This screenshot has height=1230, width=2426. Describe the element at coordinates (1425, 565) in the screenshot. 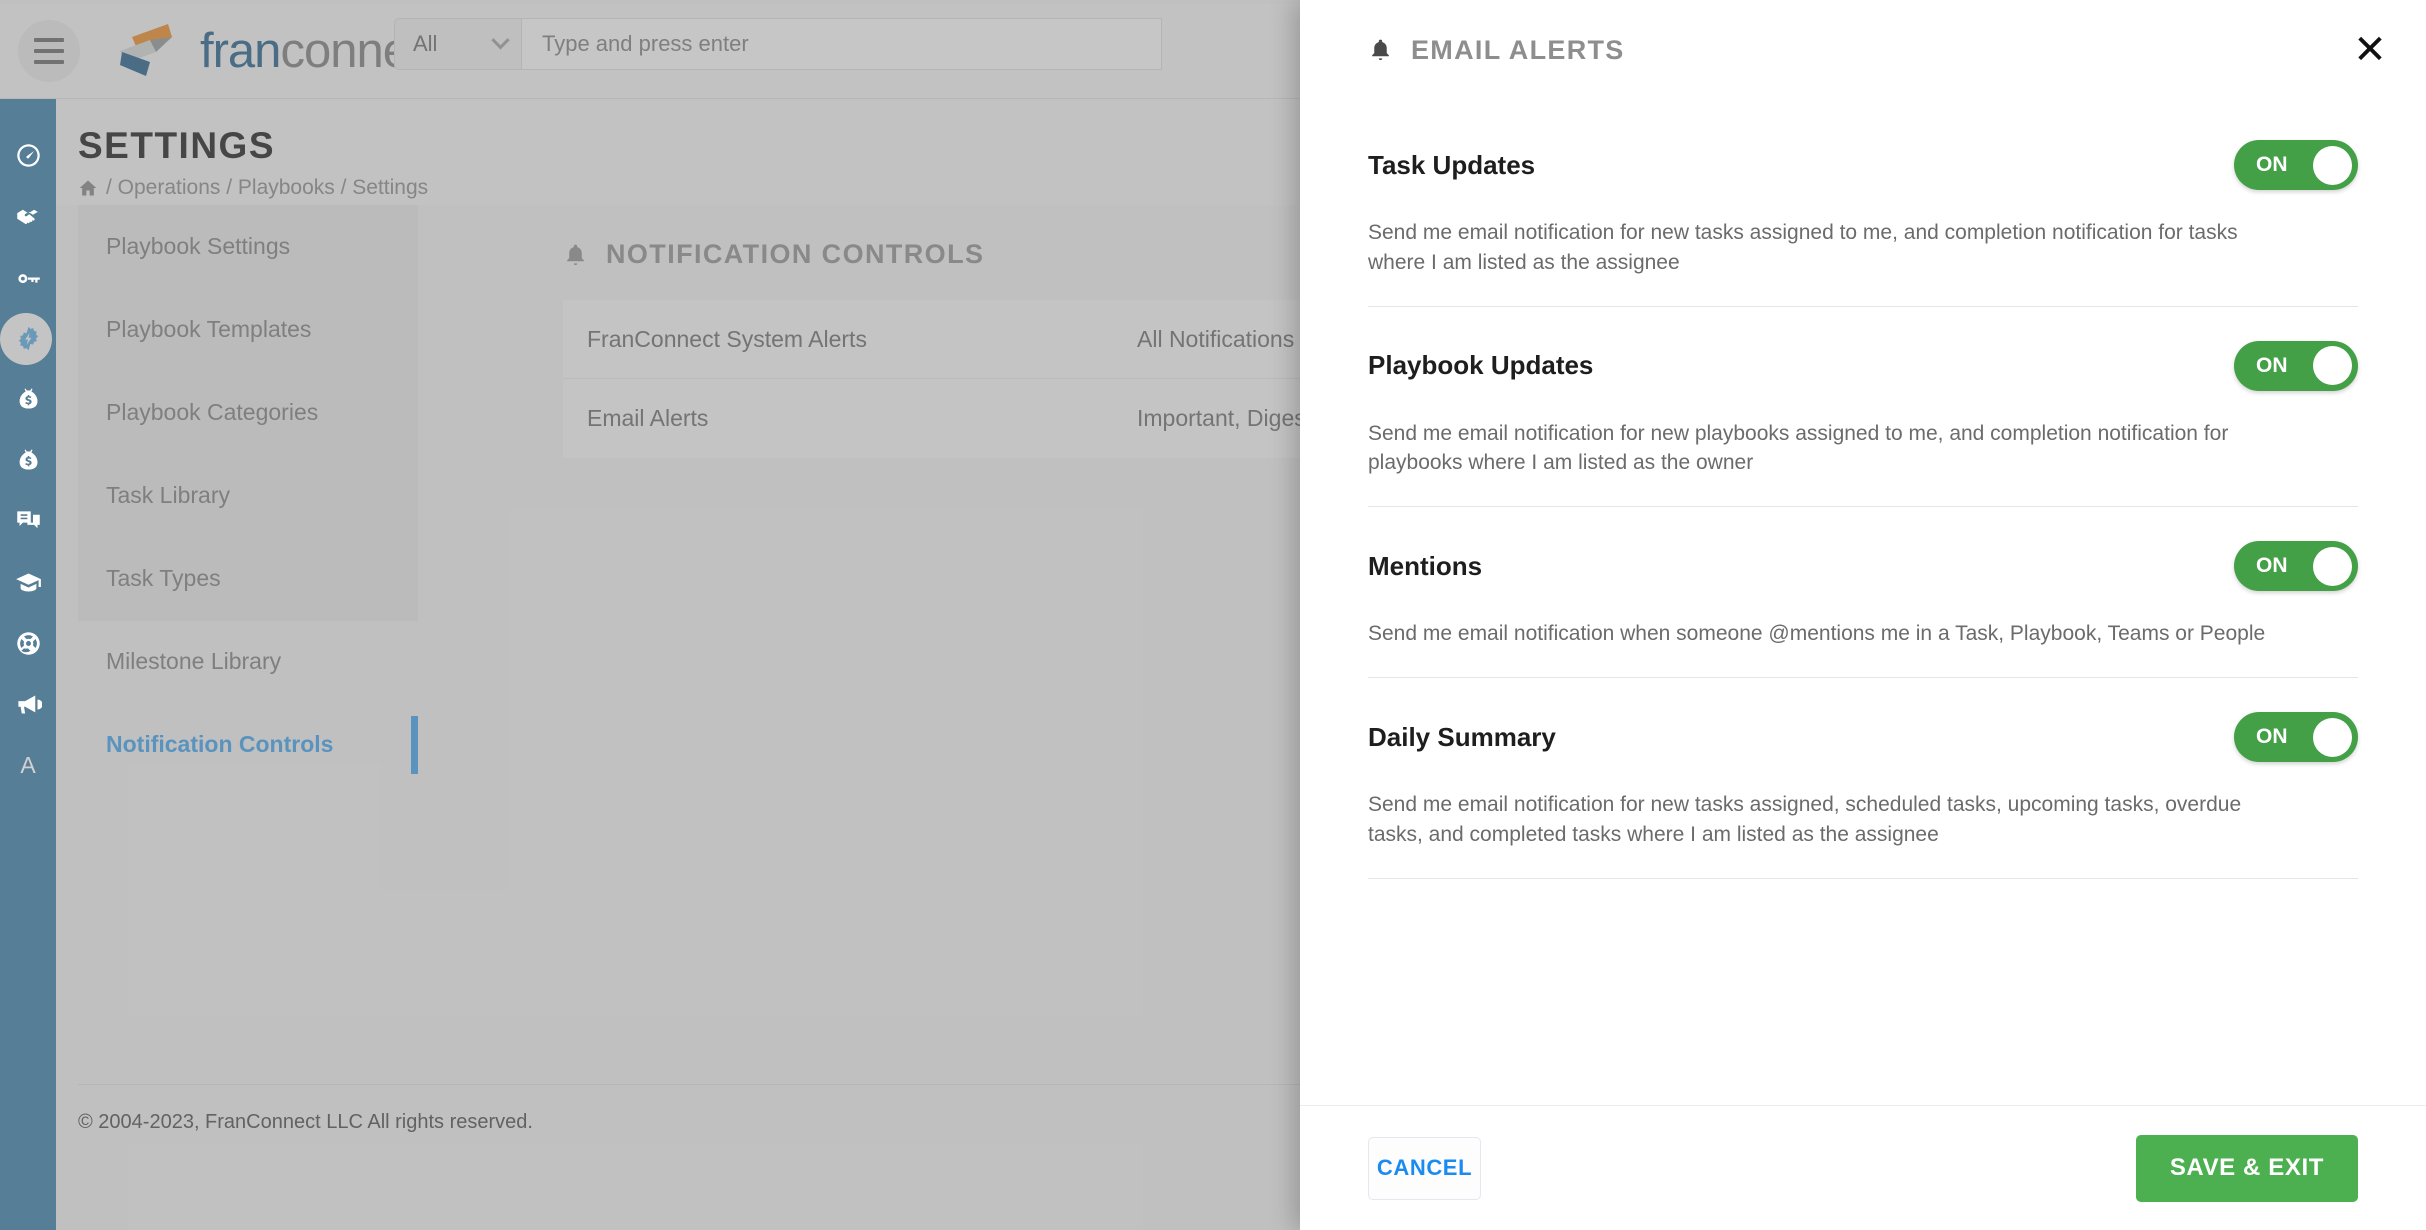

I see `alert-name: Mentions` at that location.